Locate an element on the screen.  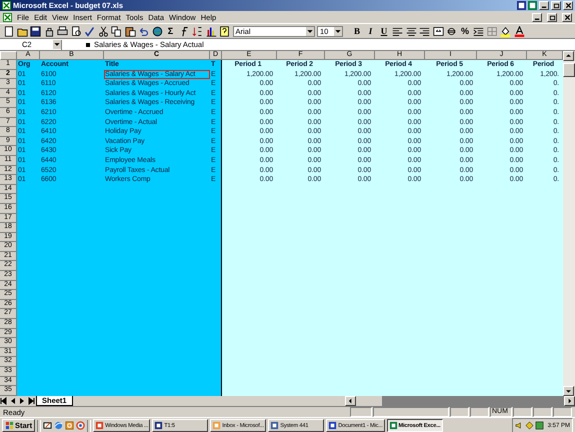
format-button: U is located at coordinates (384, 31).